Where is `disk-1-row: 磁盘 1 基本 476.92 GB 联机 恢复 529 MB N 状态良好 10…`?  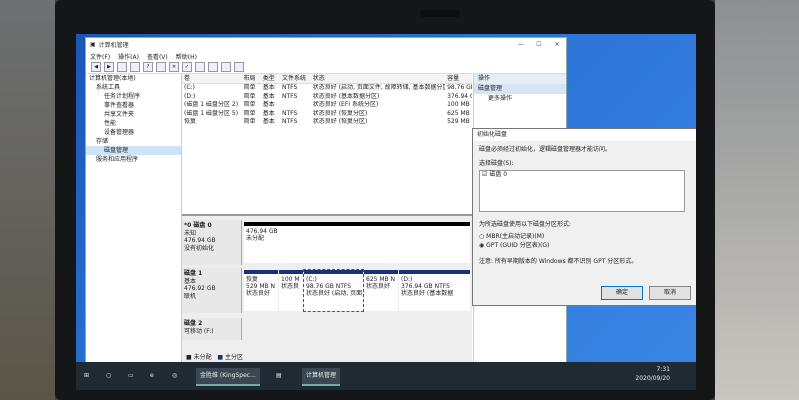 disk-1-row: 磁盘 1 基本 476.92 GB 联机 恢复 529 MB N 状态良好 10… is located at coordinates (327, 290).